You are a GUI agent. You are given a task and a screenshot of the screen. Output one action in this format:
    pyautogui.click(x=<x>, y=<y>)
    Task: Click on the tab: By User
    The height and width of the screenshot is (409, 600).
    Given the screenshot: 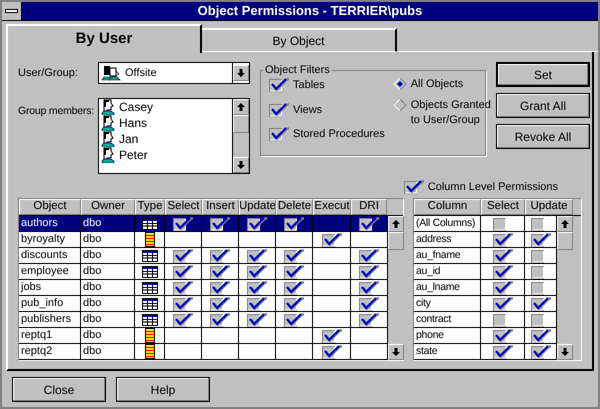 What is the action you would take?
    pyautogui.click(x=104, y=38)
    